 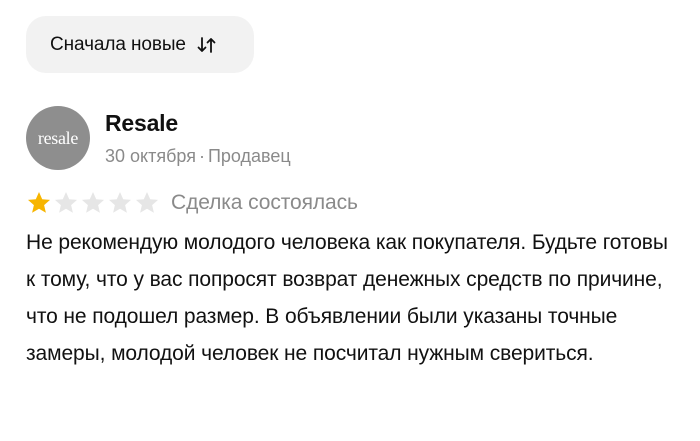 I want to click on star-rating, so click(x=93, y=203).